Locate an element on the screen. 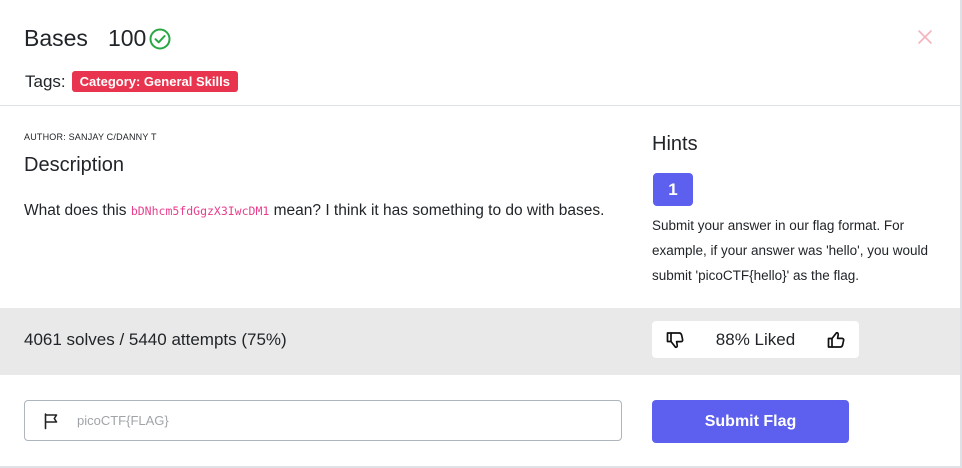  description-heading: Description is located at coordinates (74, 165).